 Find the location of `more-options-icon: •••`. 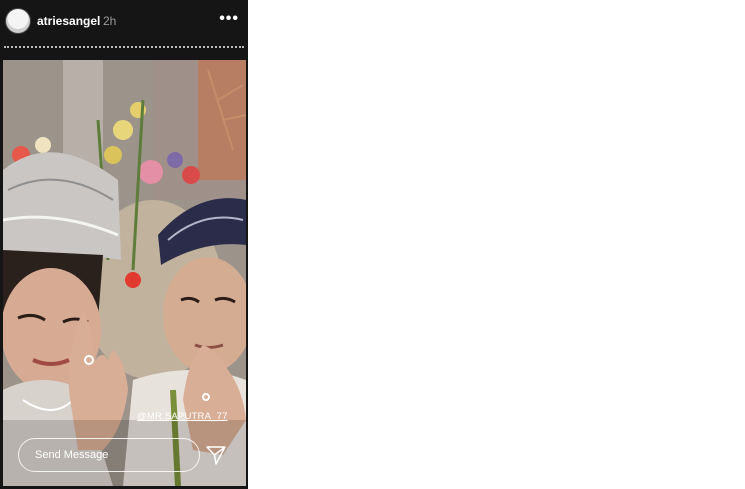

more-options-icon: ••• is located at coordinates (229, 19).